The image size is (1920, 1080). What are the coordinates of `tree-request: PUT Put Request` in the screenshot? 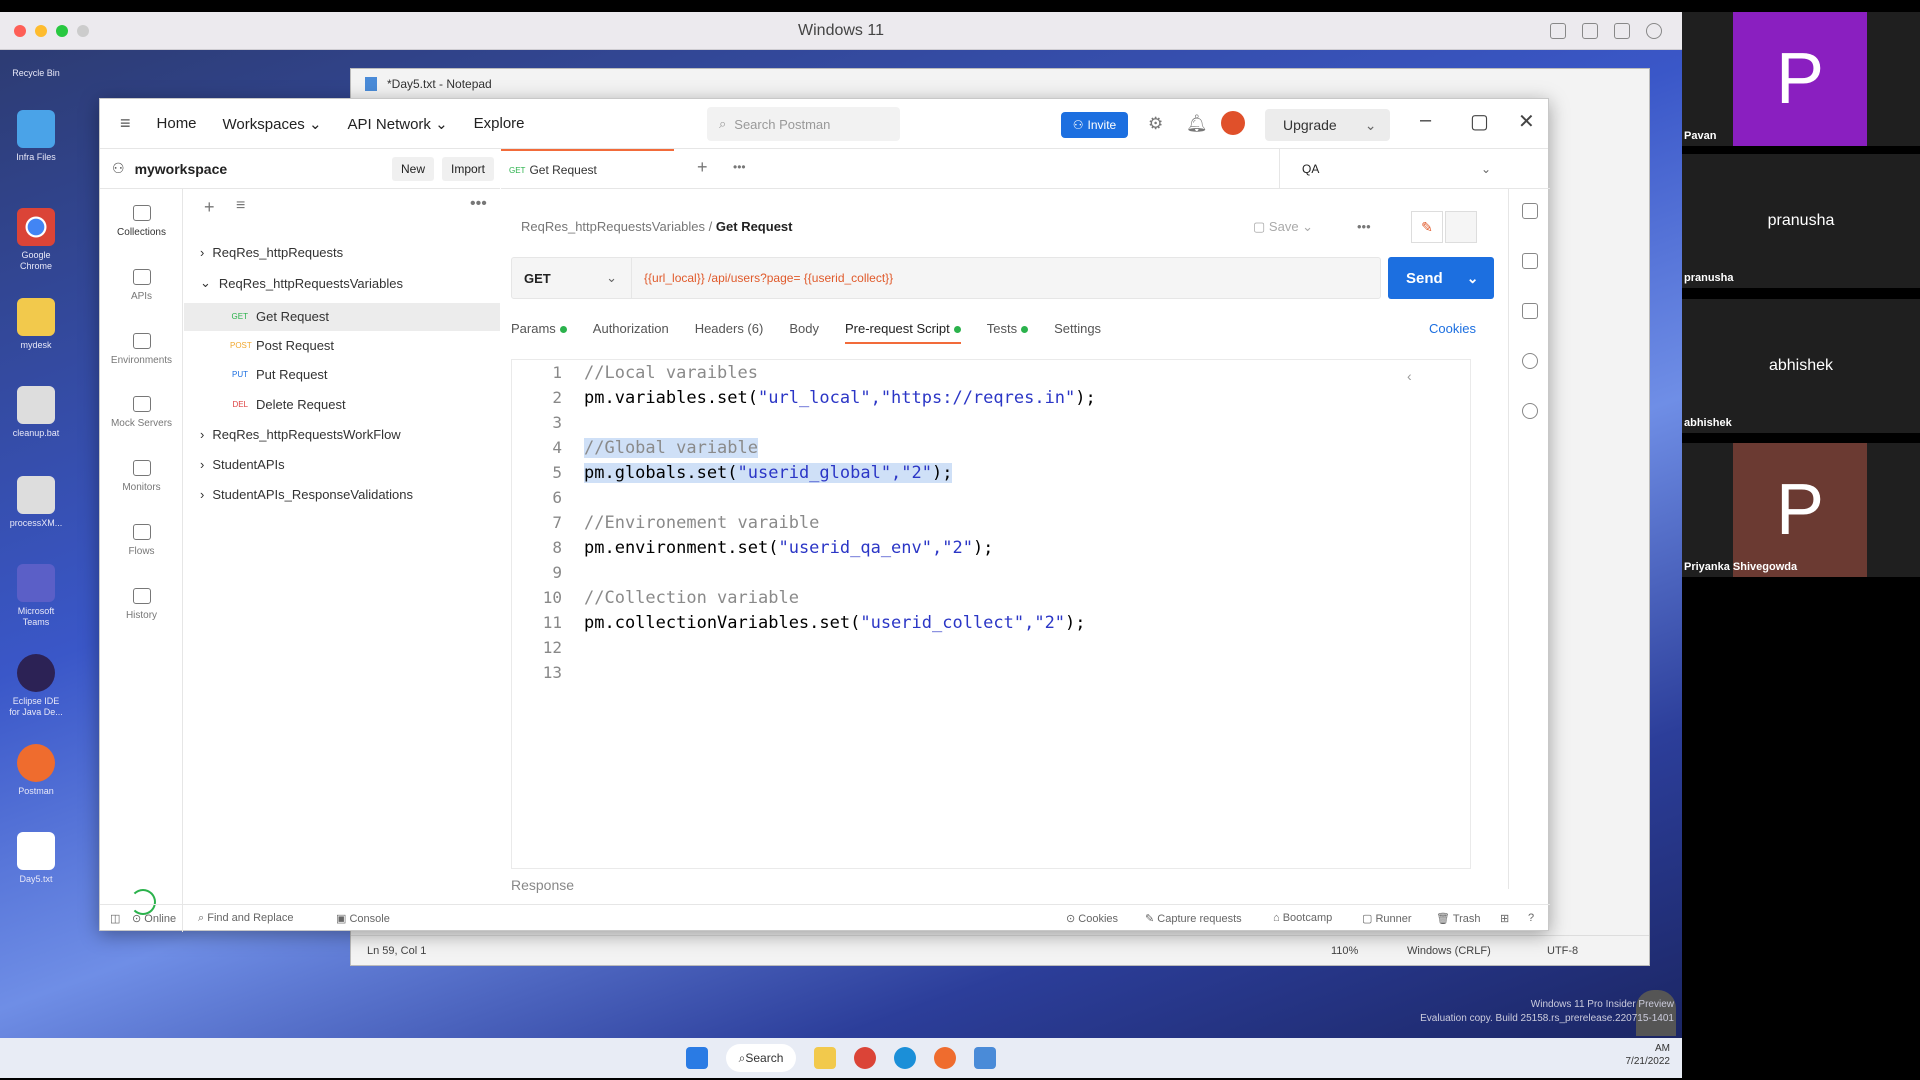 It's located at (279, 374).